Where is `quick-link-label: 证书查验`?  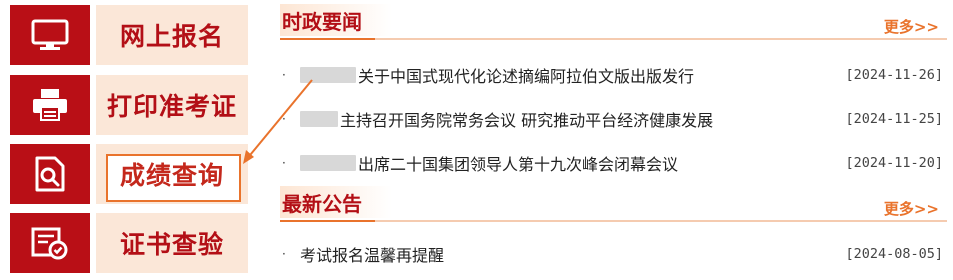
quick-link-label: 证书查验 is located at coordinates (171, 244).